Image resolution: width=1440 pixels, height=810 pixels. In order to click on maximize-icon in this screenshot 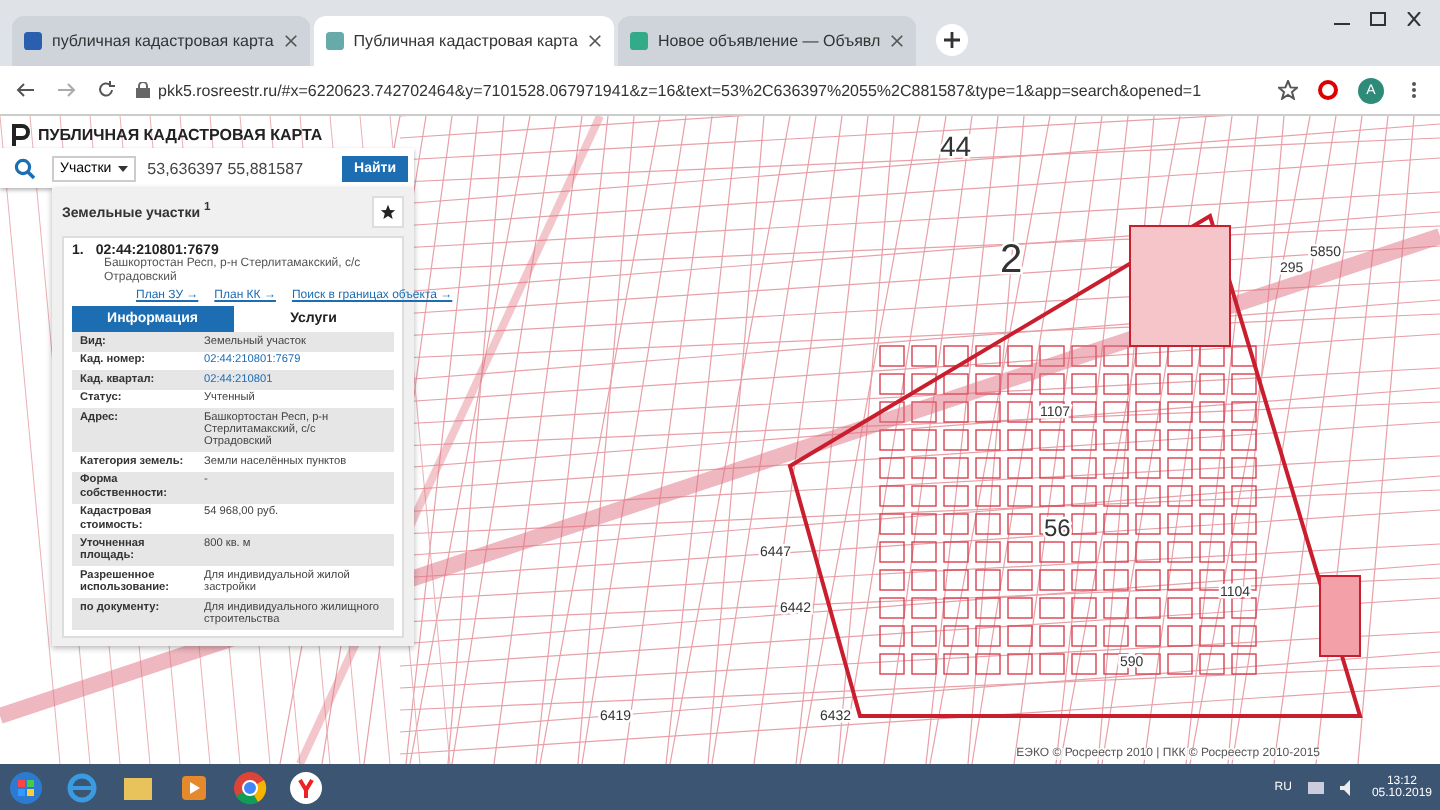, I will do `click(1378, 19)`.